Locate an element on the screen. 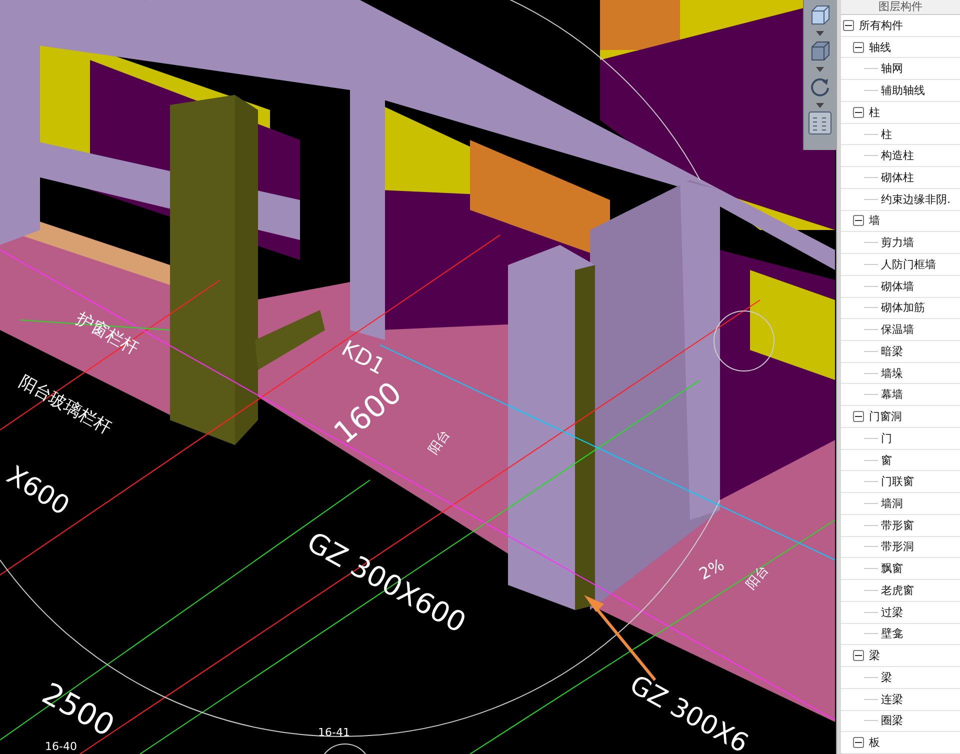  tree-item: 砌体加筋 is located at coordinates (903, 308).